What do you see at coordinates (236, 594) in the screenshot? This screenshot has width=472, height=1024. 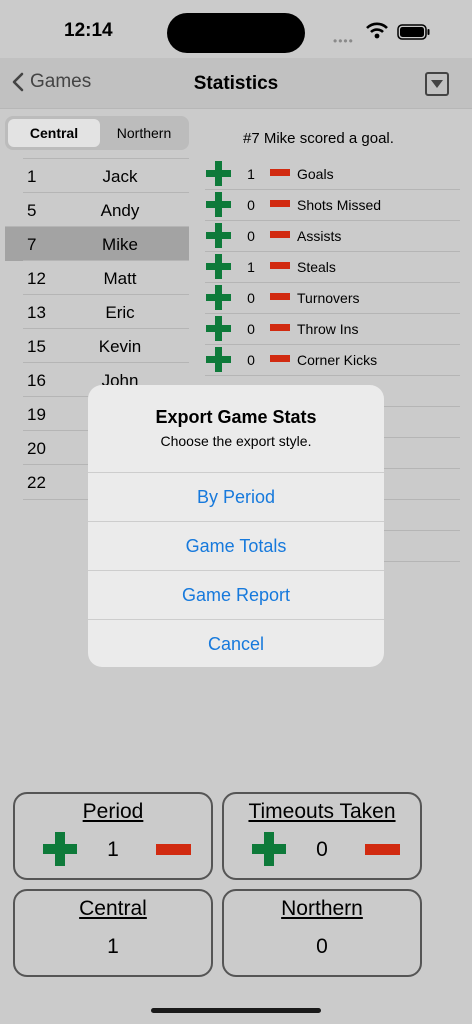 I see `game-report-button: Game Report` at bounding box center [236, 594].